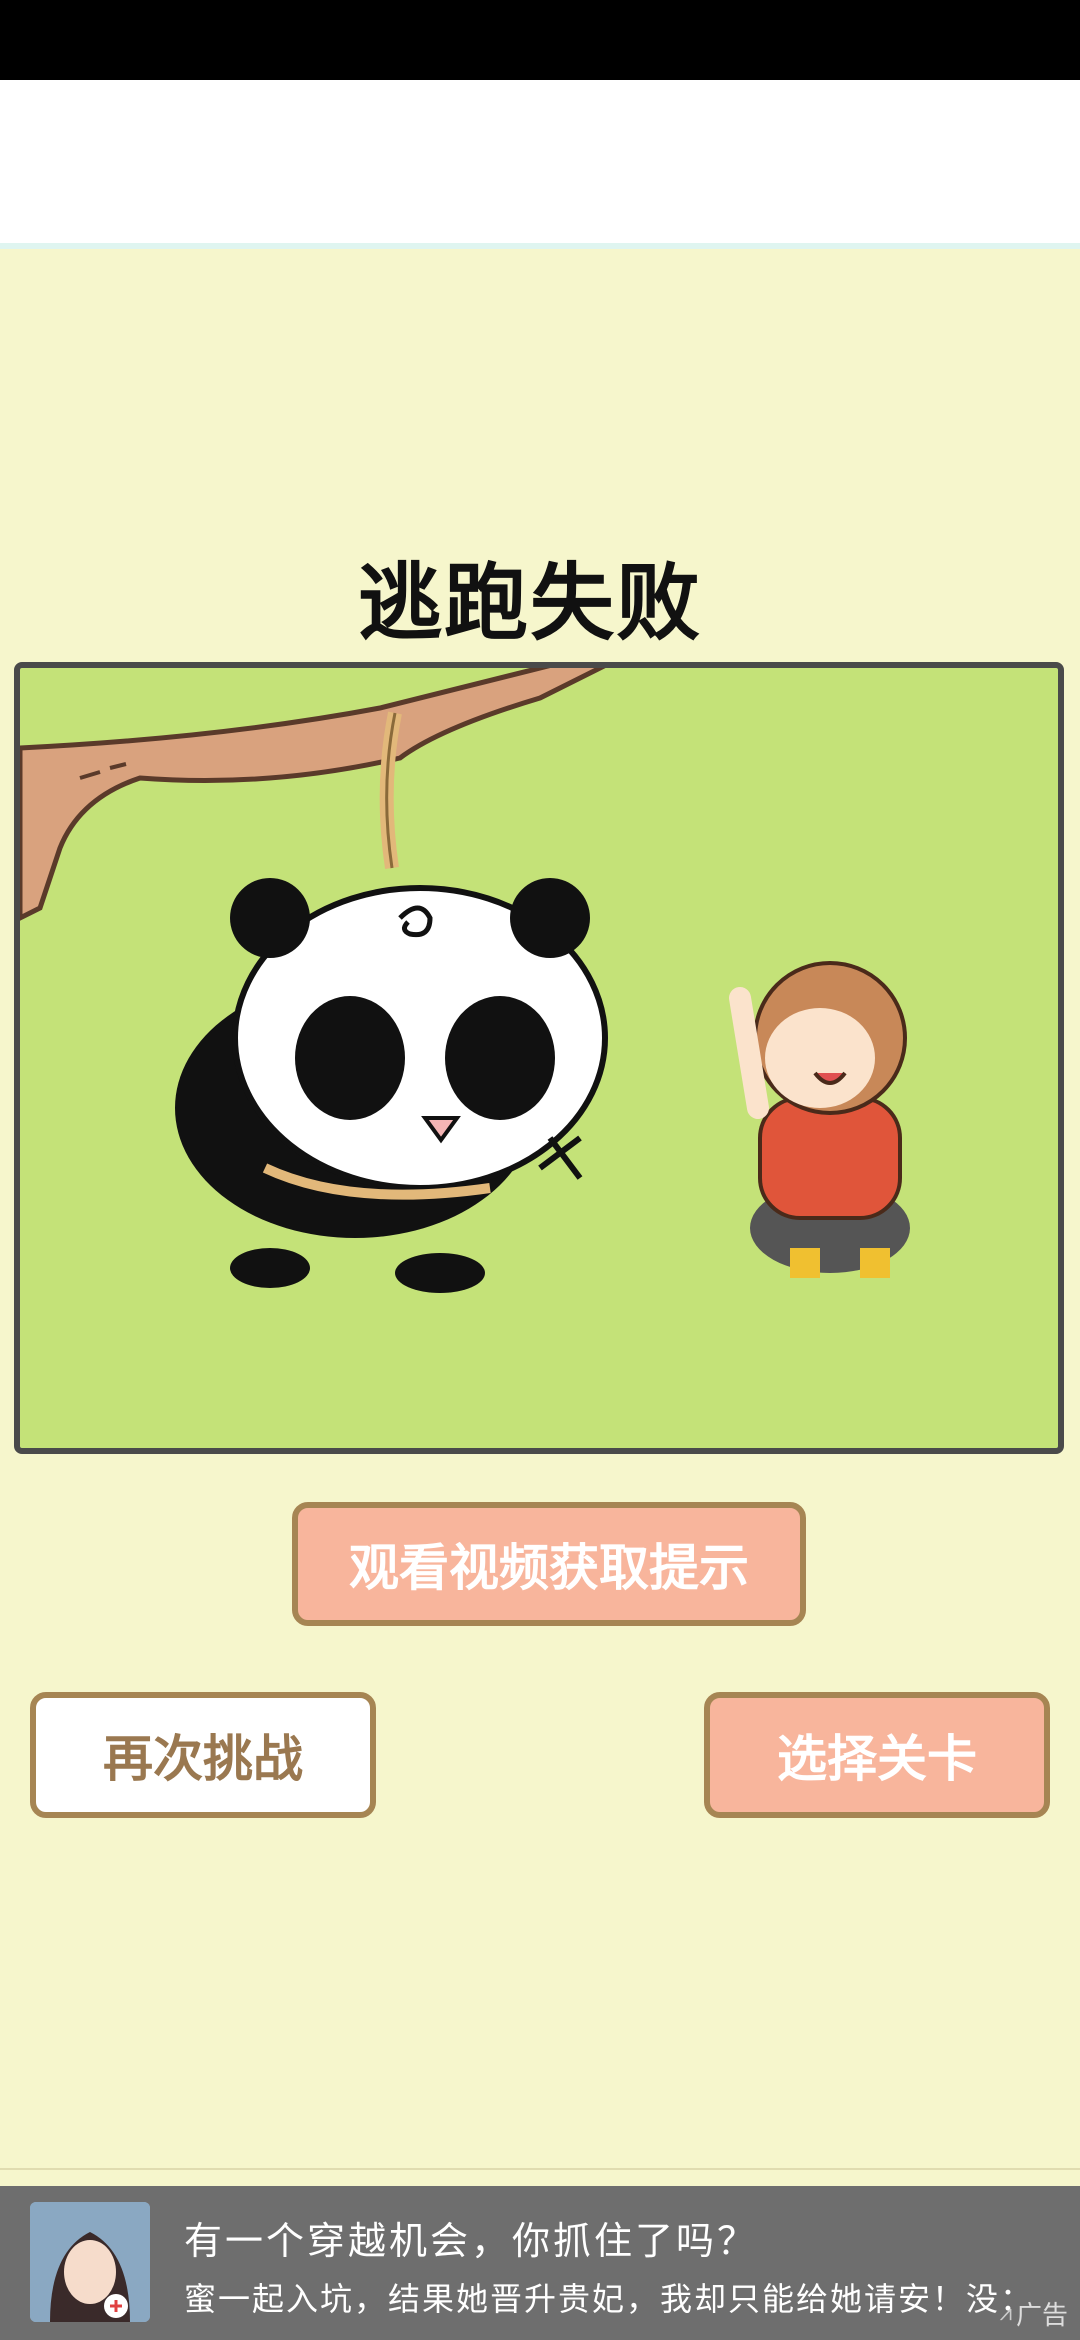 The height and width of the screenshot is (2340, 1080). Describe the element at coordinates (877, 1755) in the screenshot. I see `select-level-button: 选择关卡` at that location.